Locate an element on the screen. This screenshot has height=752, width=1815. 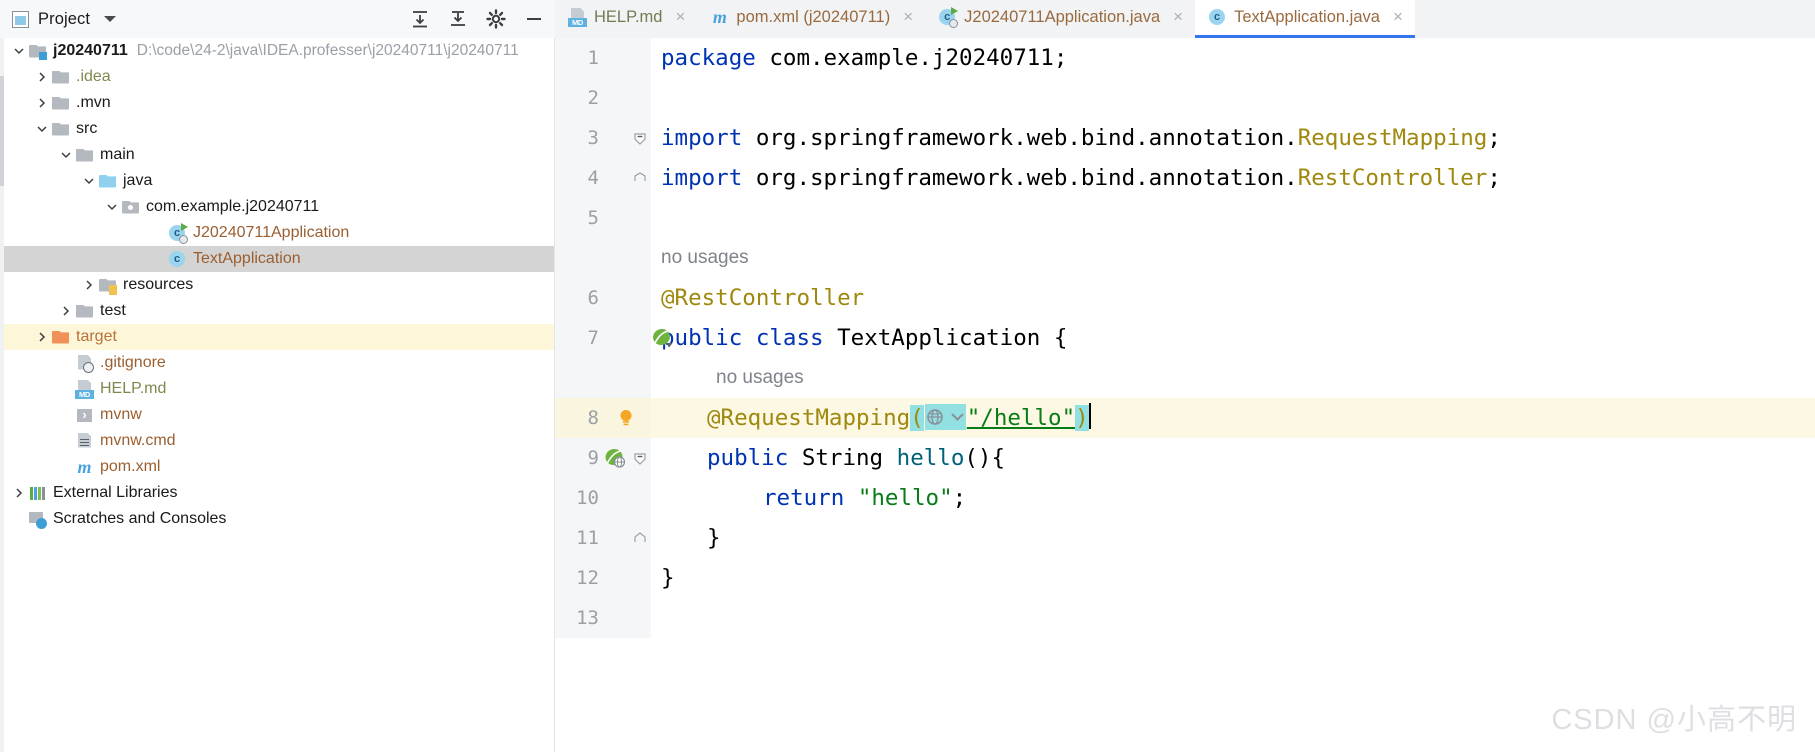
project-tool-window-header: Project is located at coordinates (277, 19).